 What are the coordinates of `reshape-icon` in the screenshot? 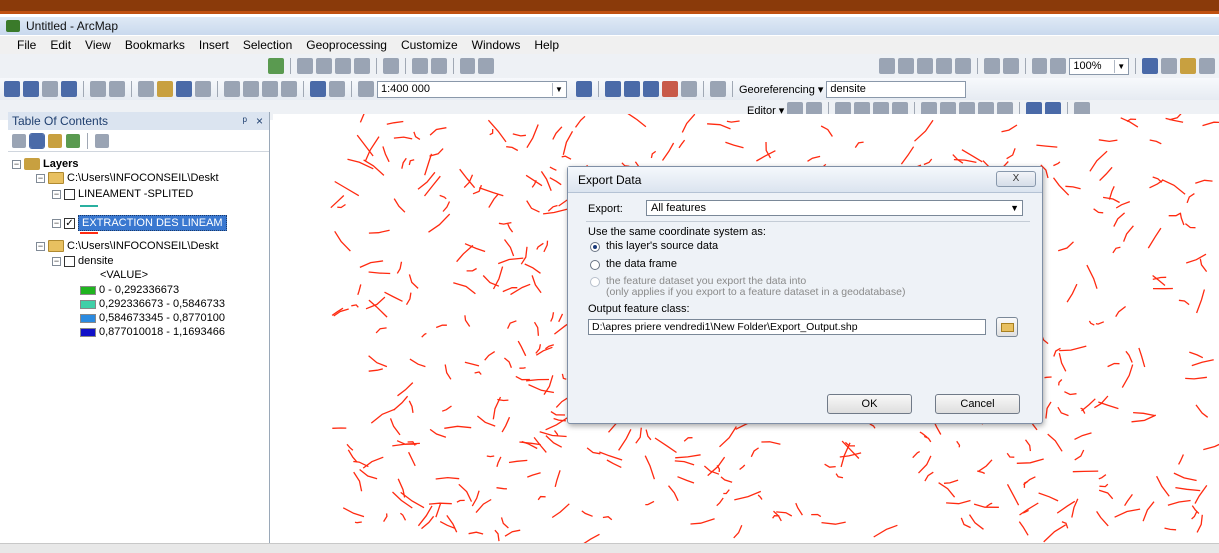 It's located at (467, 66).